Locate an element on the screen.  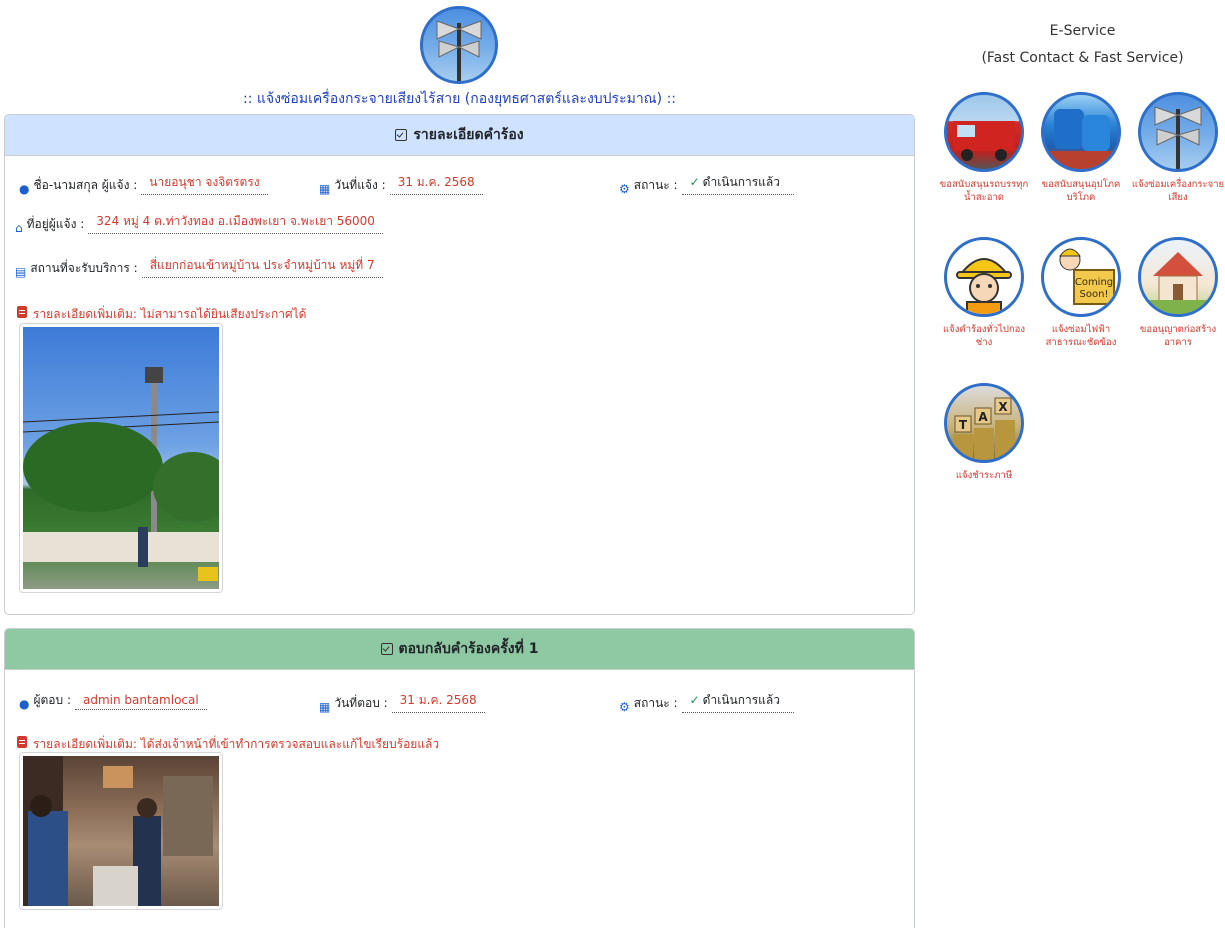
reply-status-field: ⚙ สถานะ : ✓ ดำเนินการแล้ว is located at coordinates (706, 702).